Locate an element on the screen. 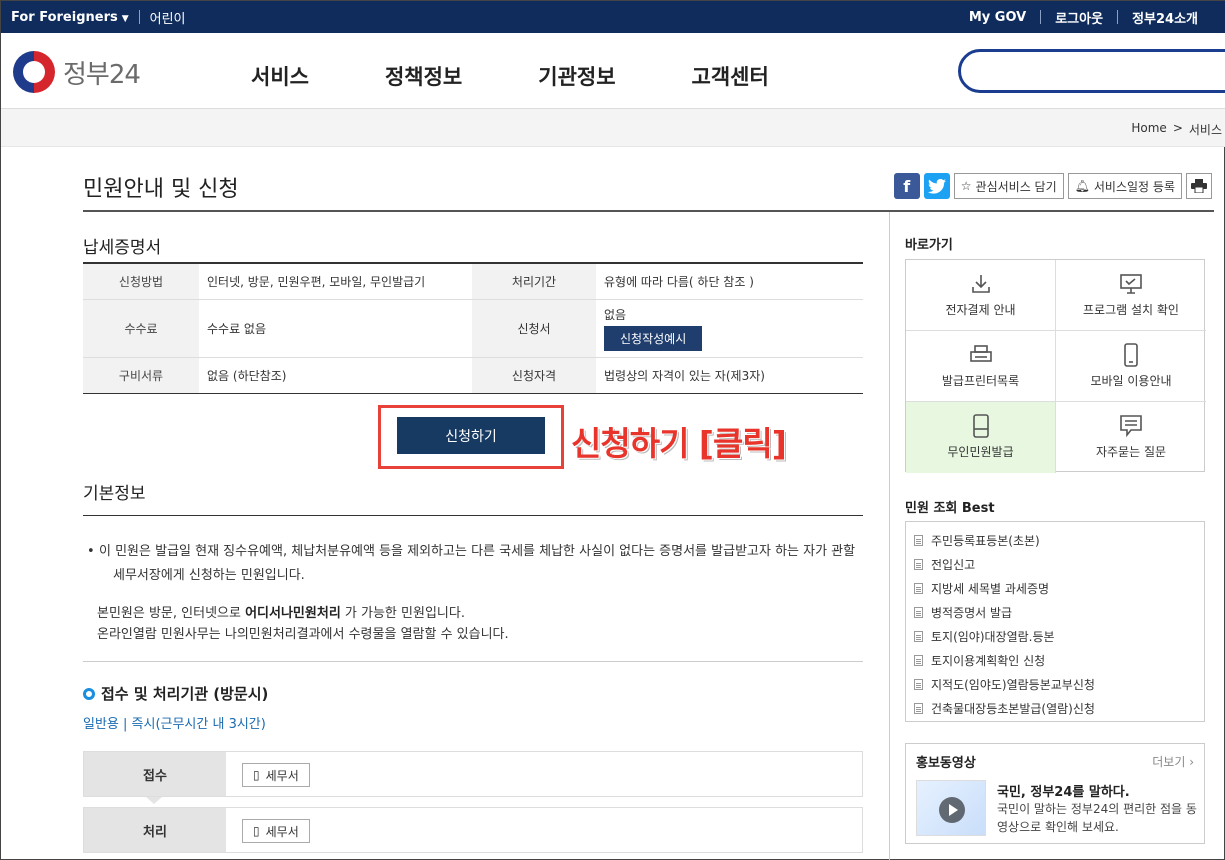 The image size is (1225, 860). promo-more-link: 더보기 › is located at coordinates (1173, 761).